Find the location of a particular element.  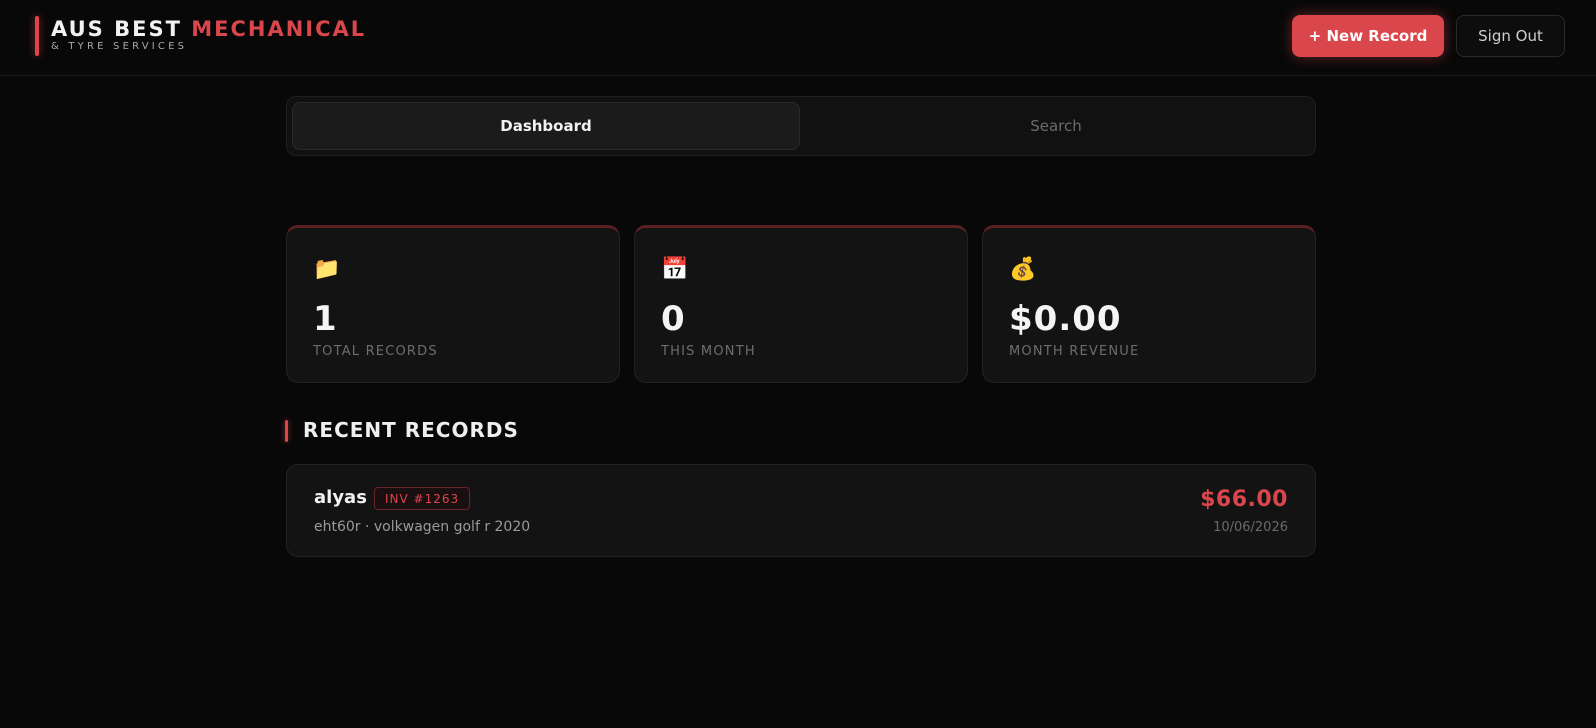

record-vehicle: eht60r · volkwagen golf r 2020 is located at coordinates (422, 527).